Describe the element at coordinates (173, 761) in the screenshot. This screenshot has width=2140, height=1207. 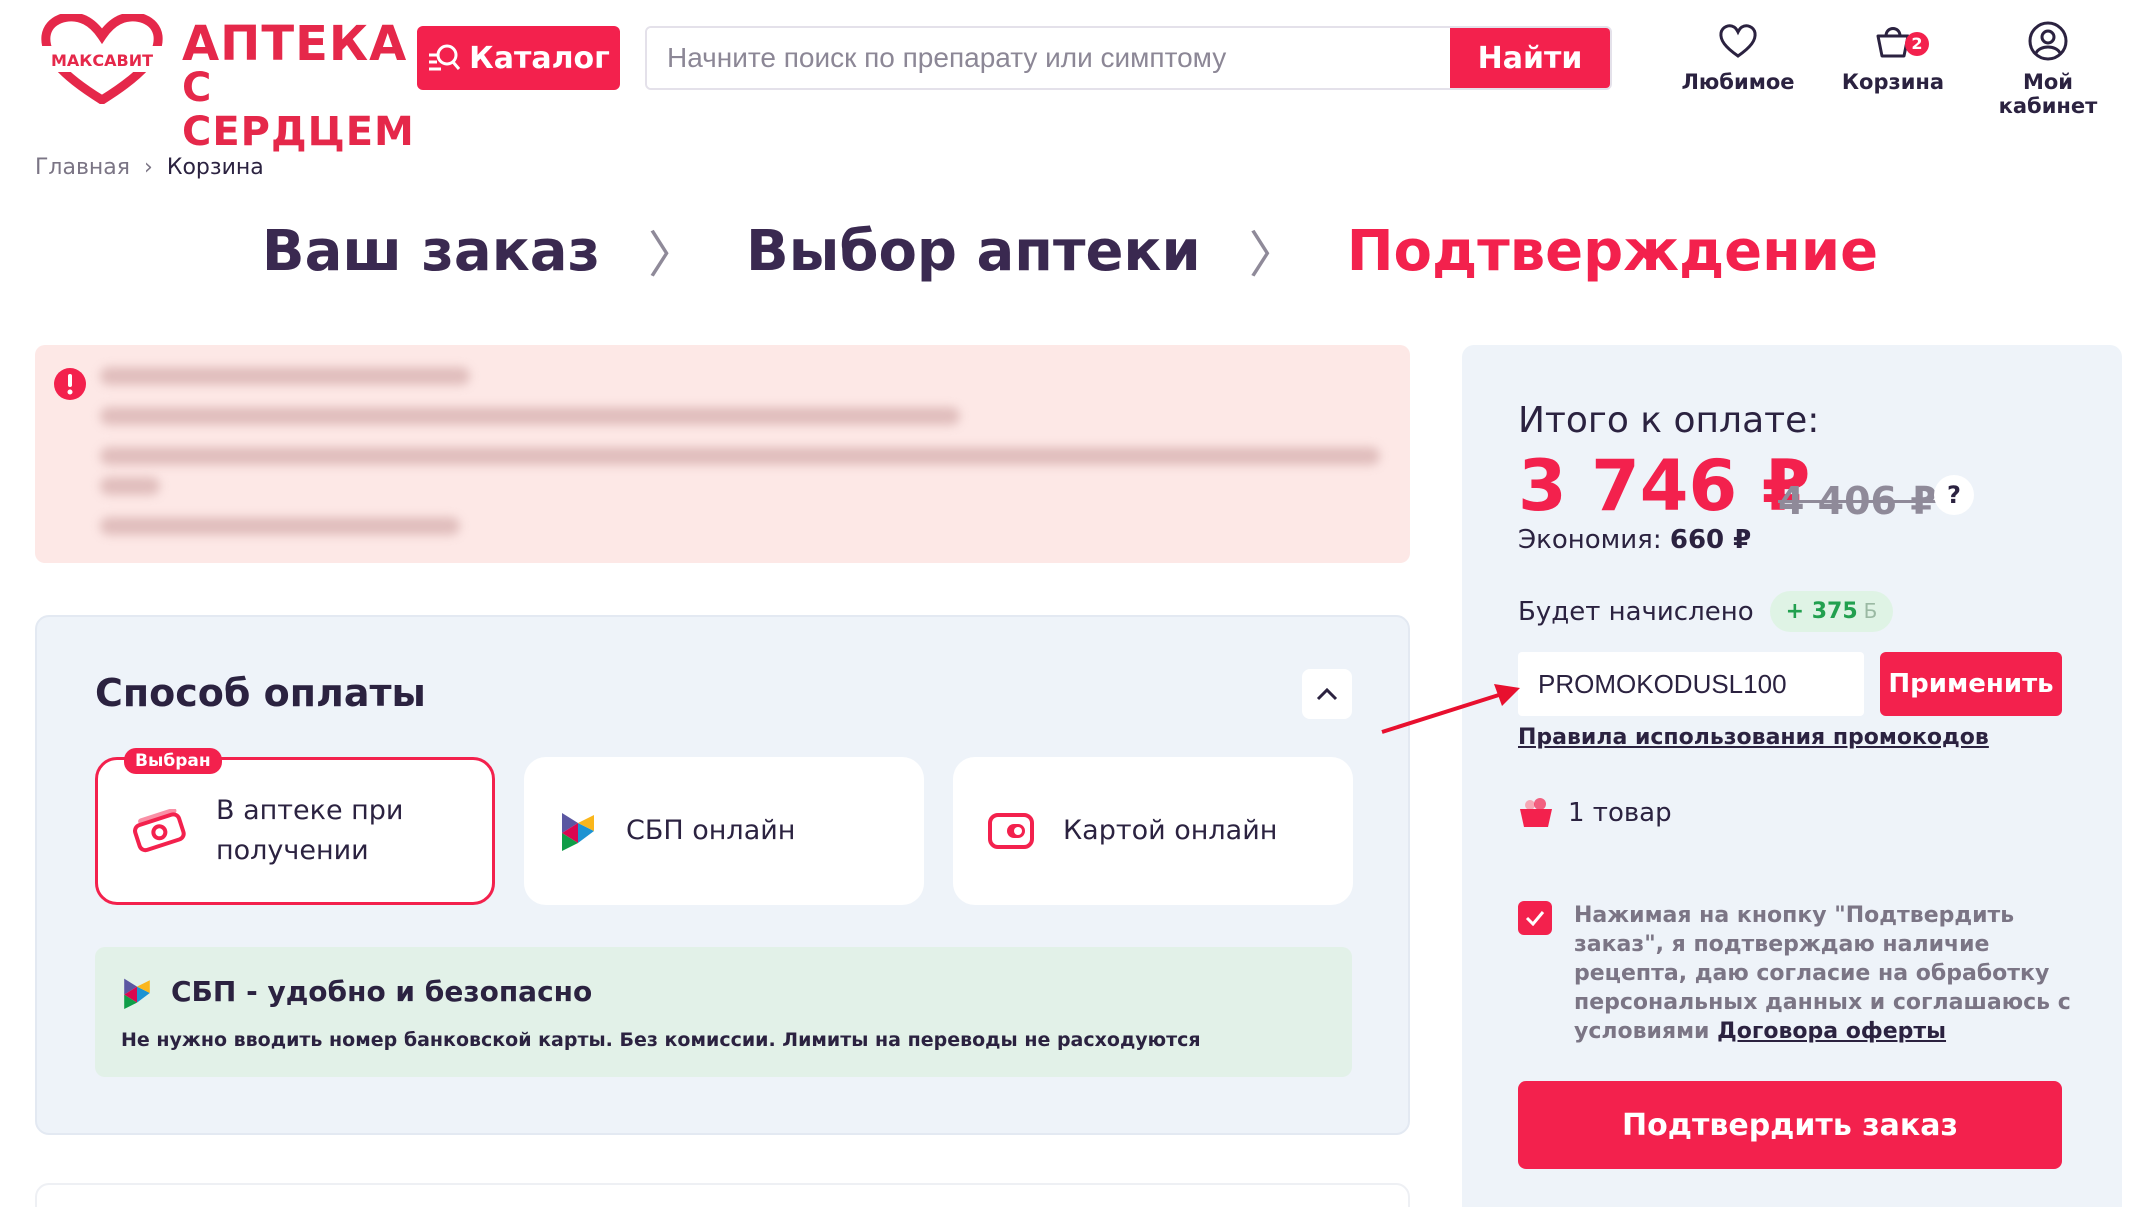
I see `selected-badge: Выбран` at that location.